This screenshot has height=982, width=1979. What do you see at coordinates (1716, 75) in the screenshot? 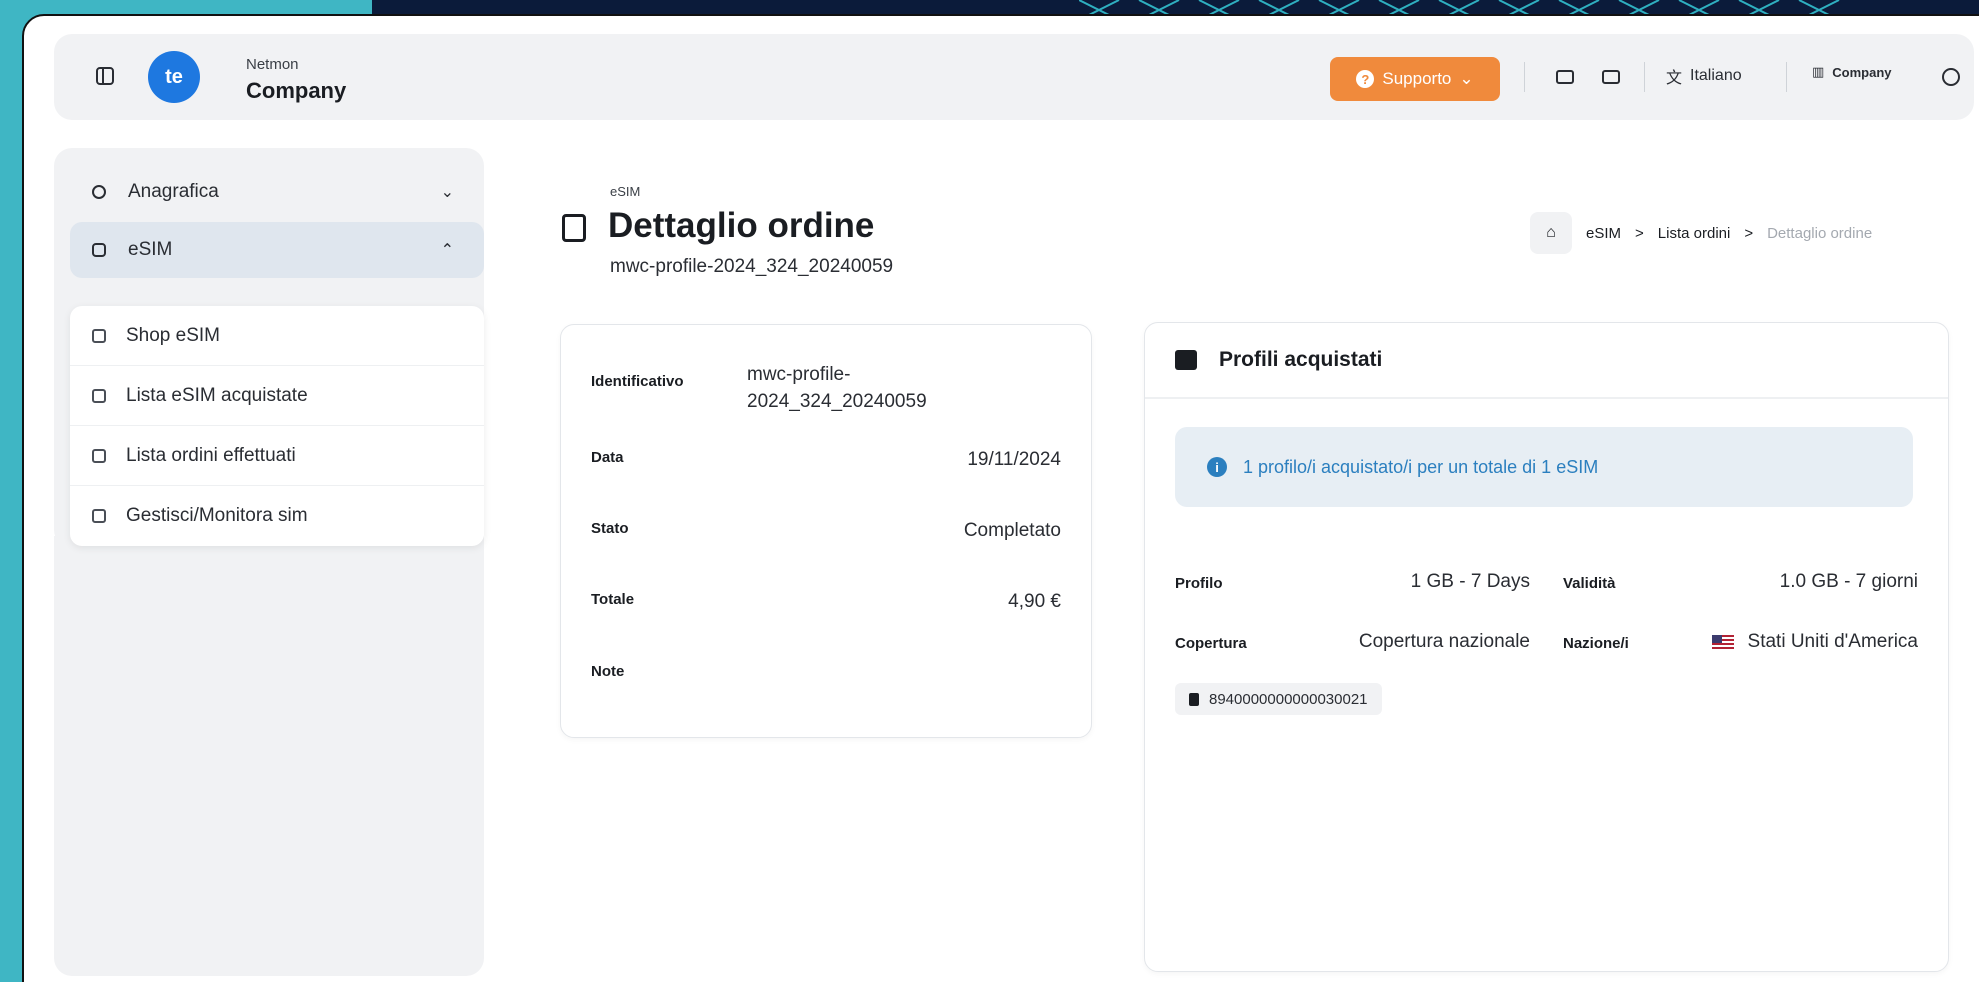
I see `language-label: Italiano` at bounding box center [1716, 75].